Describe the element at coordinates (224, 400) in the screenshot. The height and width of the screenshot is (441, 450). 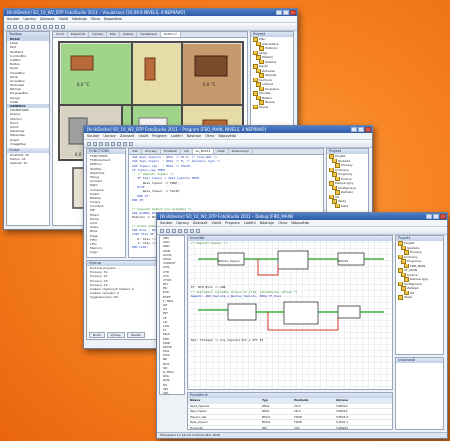
I see `watch-column-header: Název` at that location.